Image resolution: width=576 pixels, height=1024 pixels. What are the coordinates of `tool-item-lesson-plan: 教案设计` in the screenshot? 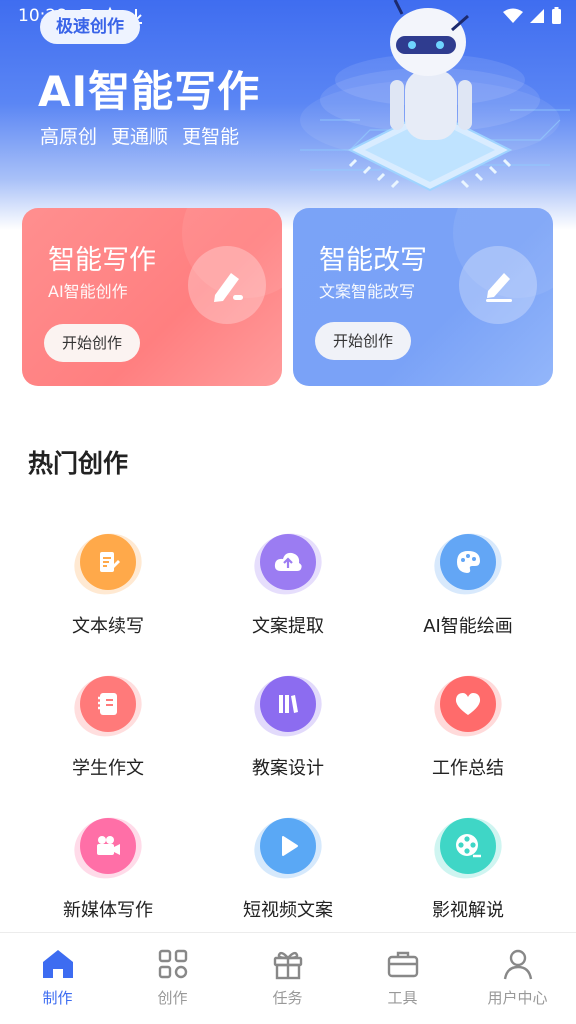 It's located at (288, 723).